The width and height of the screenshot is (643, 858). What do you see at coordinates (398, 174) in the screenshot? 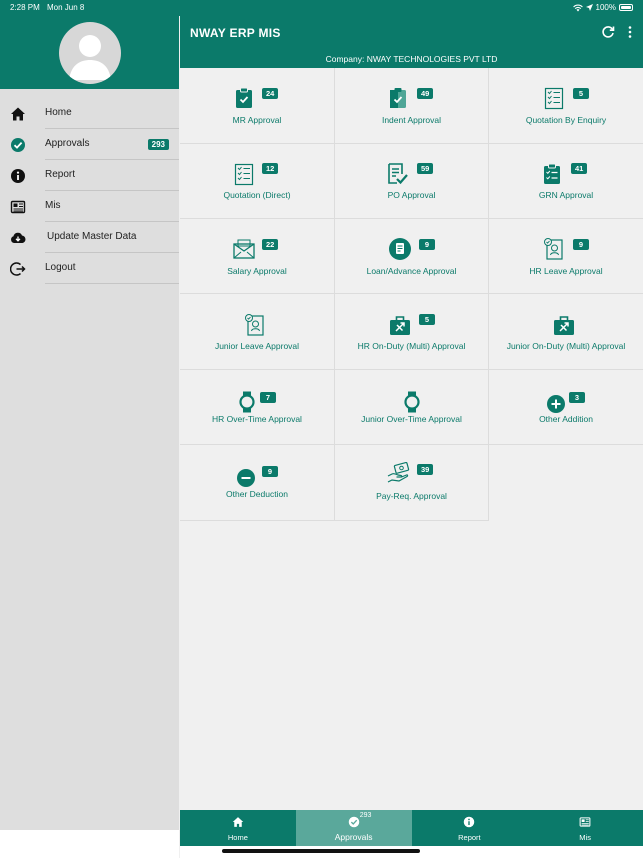
I see `document-check-icon` at bounding box center [398, 174].